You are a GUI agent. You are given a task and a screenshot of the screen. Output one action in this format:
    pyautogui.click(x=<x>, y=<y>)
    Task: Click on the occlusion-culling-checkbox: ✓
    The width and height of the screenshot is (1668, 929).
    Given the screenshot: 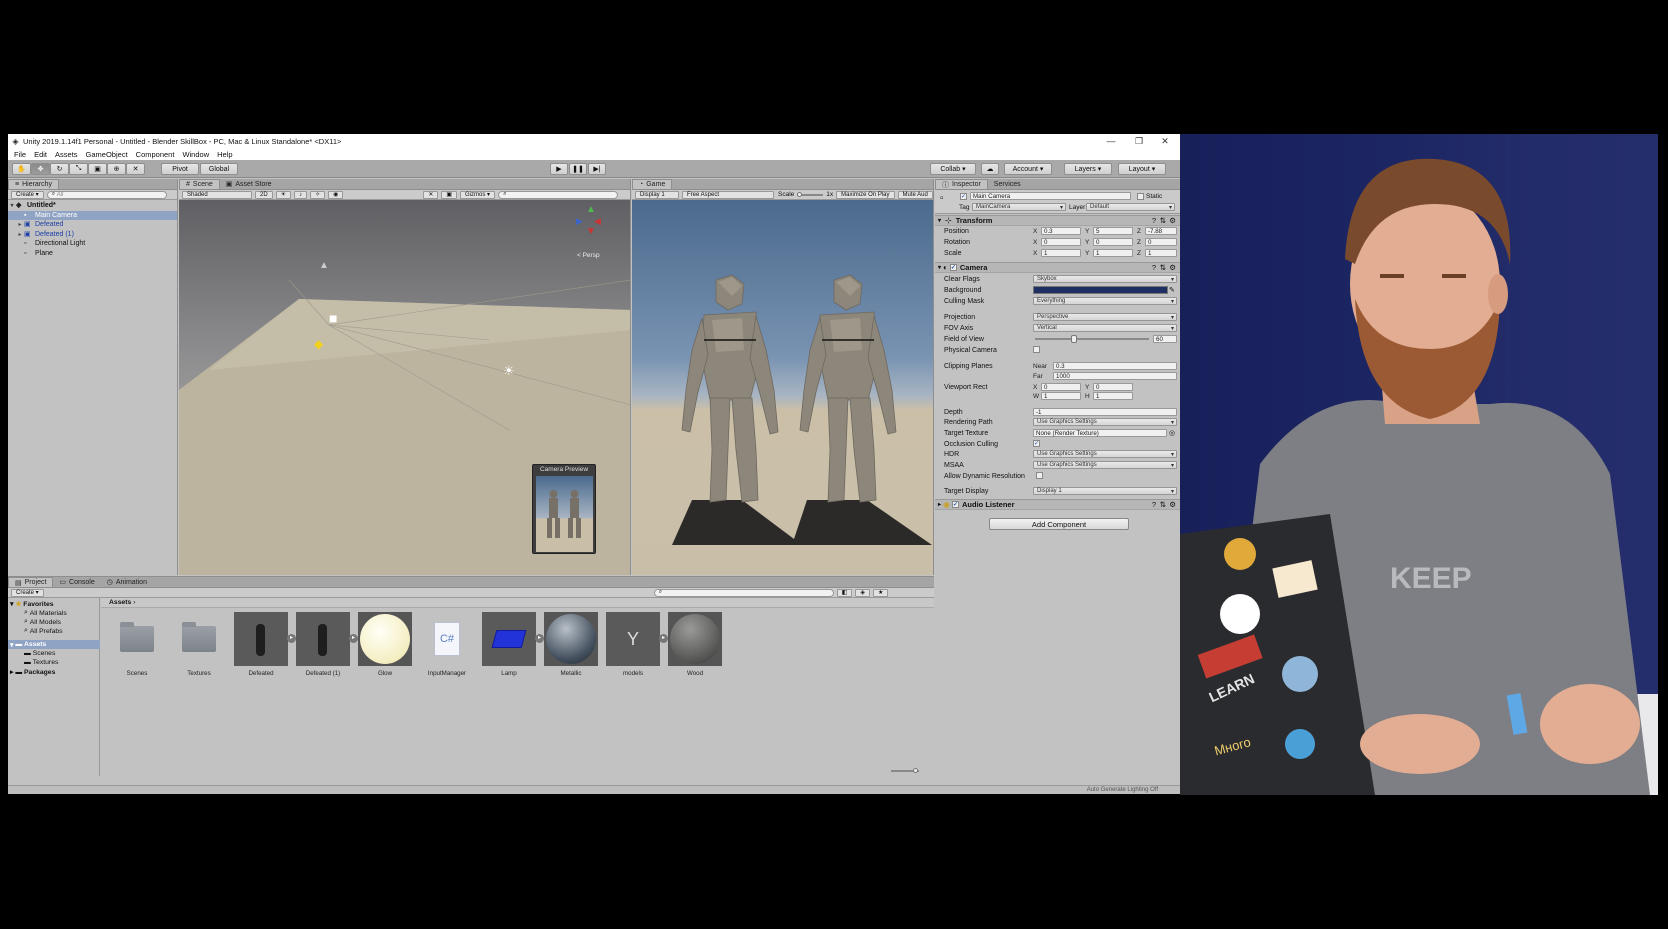 What is the action you would take?
    pyautogui.click(x=1036, y=443)
    